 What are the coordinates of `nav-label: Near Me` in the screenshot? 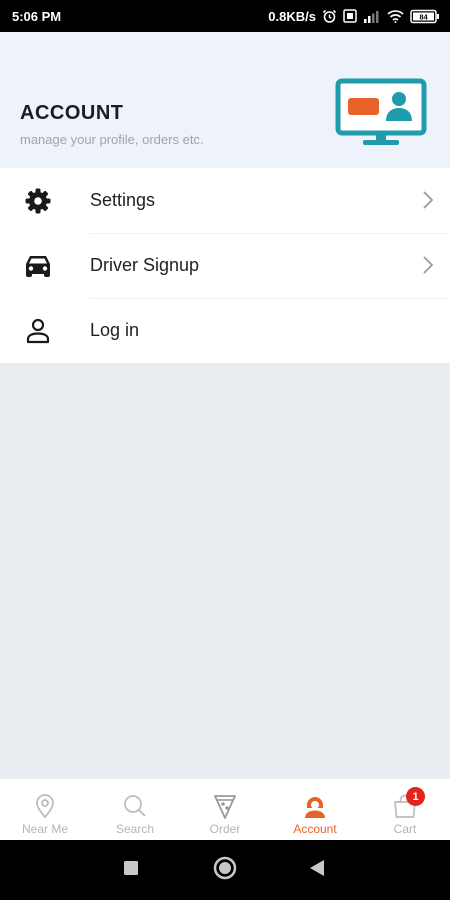 It's located at (44, 829).